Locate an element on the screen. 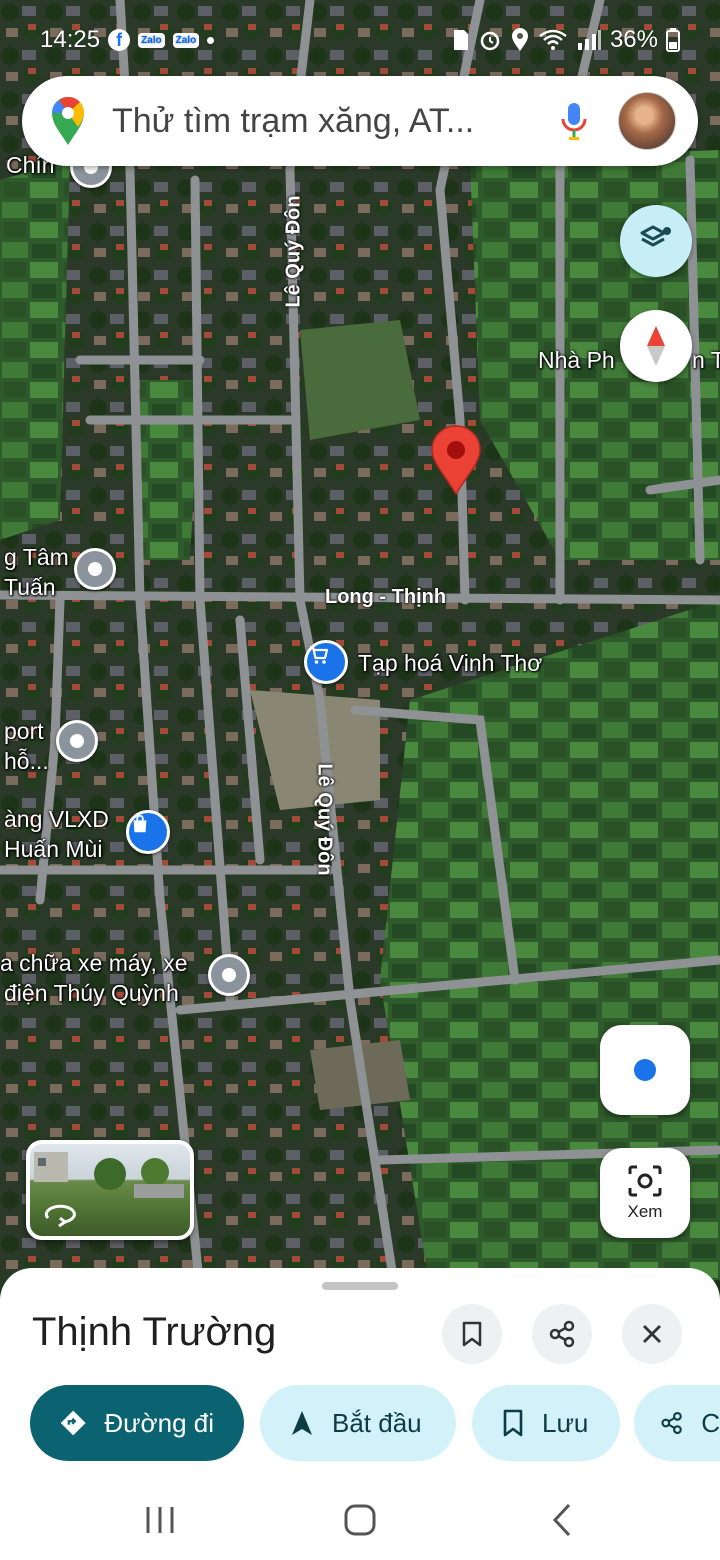 This screenshot has height=1560, width=720. share-icon-button is located at coordinates (562, 1334).